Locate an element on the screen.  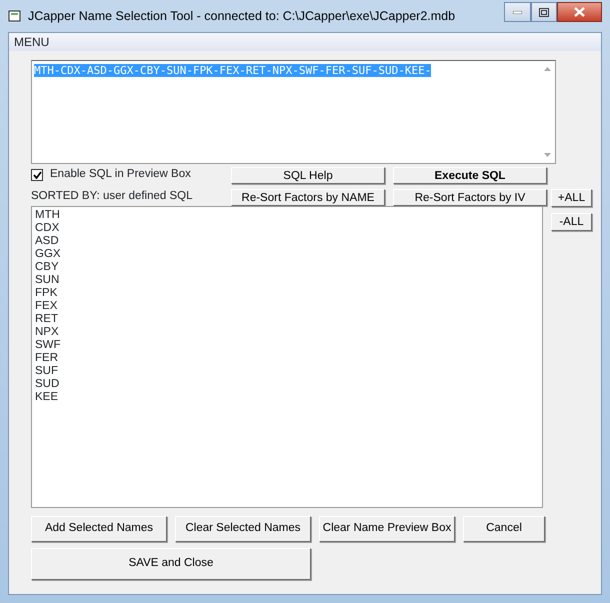
list-item: CBY is located at coordinates (287, 267).